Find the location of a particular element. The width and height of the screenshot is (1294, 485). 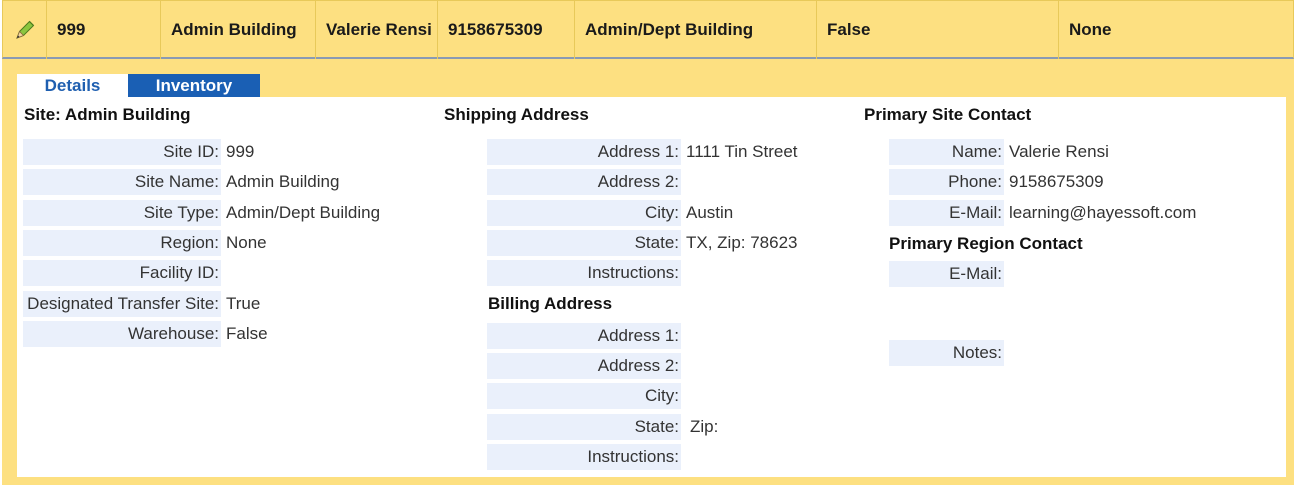

field-label: Region: is located at coordinates (122, 243).